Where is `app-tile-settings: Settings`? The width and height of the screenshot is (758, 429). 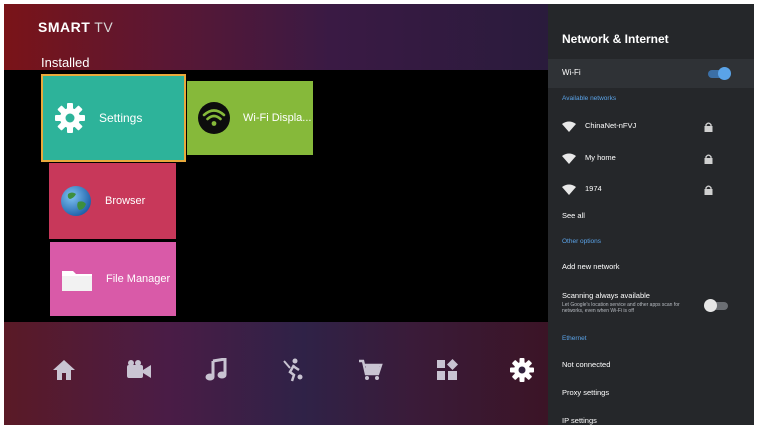
app-tile-settings: Settings is located at coordinates (113, 118).